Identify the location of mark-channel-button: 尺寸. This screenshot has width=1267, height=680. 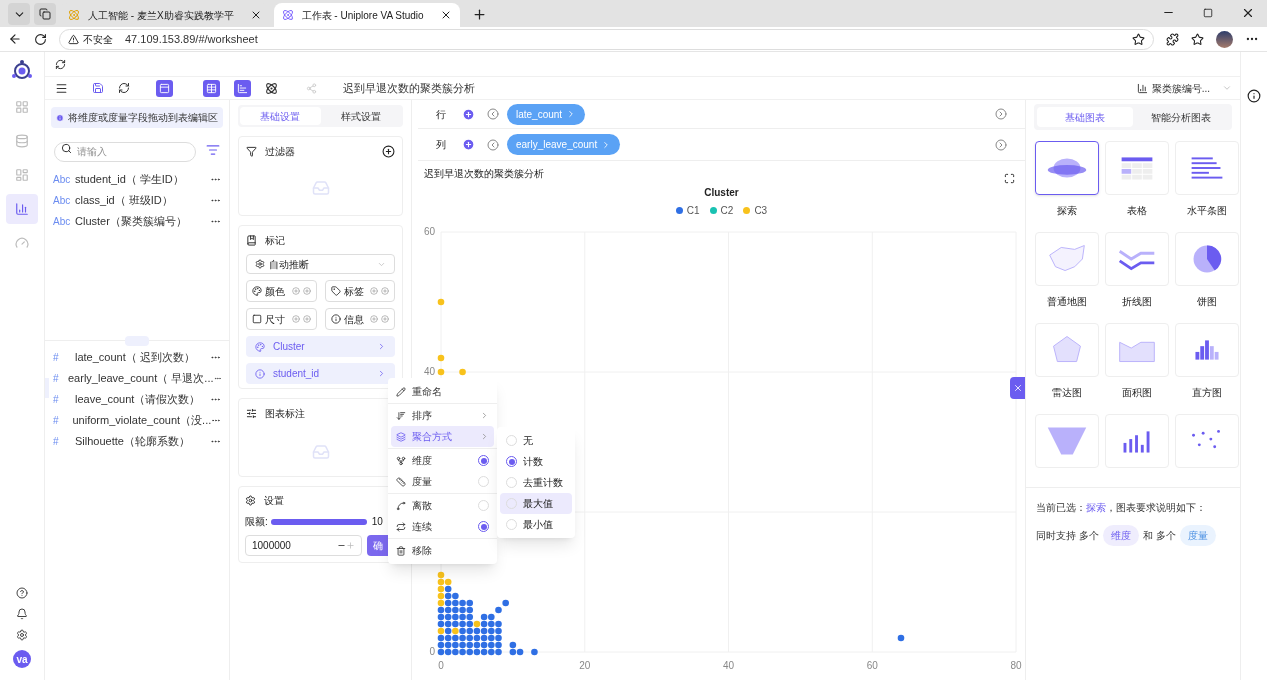
(281, 319).